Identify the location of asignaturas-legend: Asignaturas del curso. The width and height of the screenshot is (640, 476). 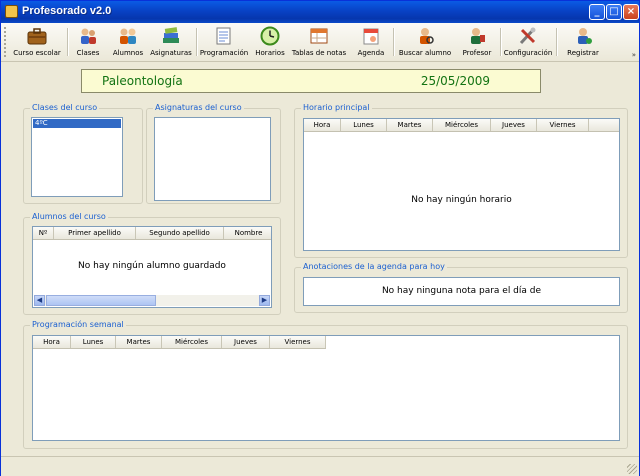
(198, 107).